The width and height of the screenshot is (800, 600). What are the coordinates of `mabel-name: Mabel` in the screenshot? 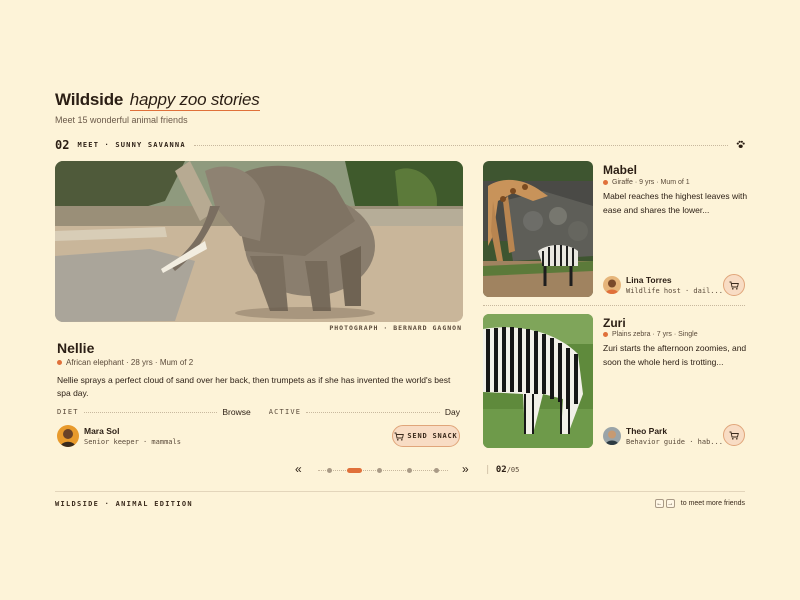 It's located at (620, 170).